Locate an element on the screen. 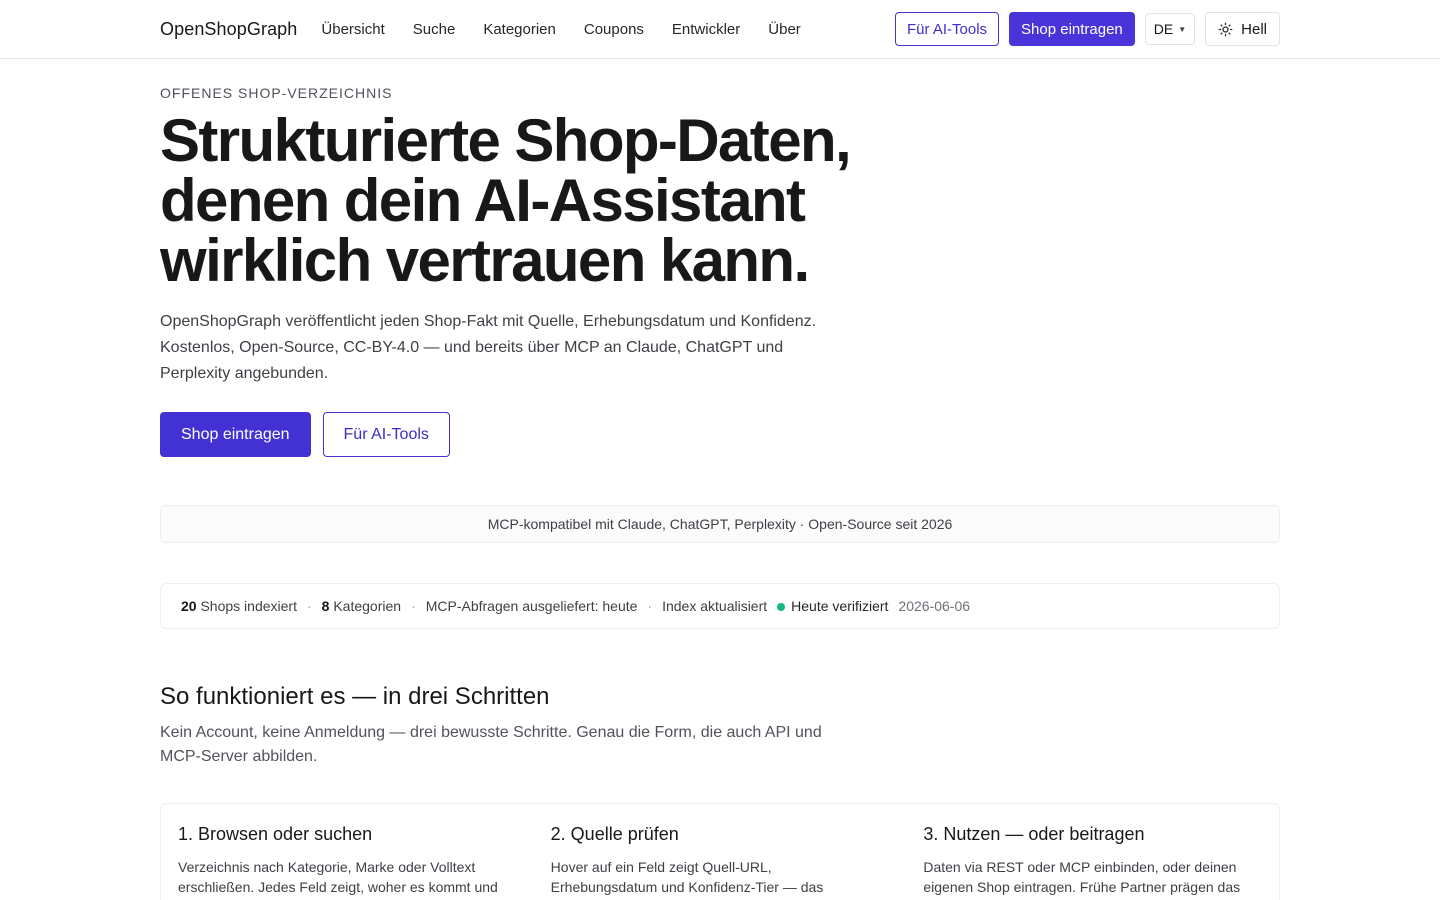 This screenshot has height=900, width=1440. ai-tools-button: Für AI-Tools is located at coordinates (947, 29).